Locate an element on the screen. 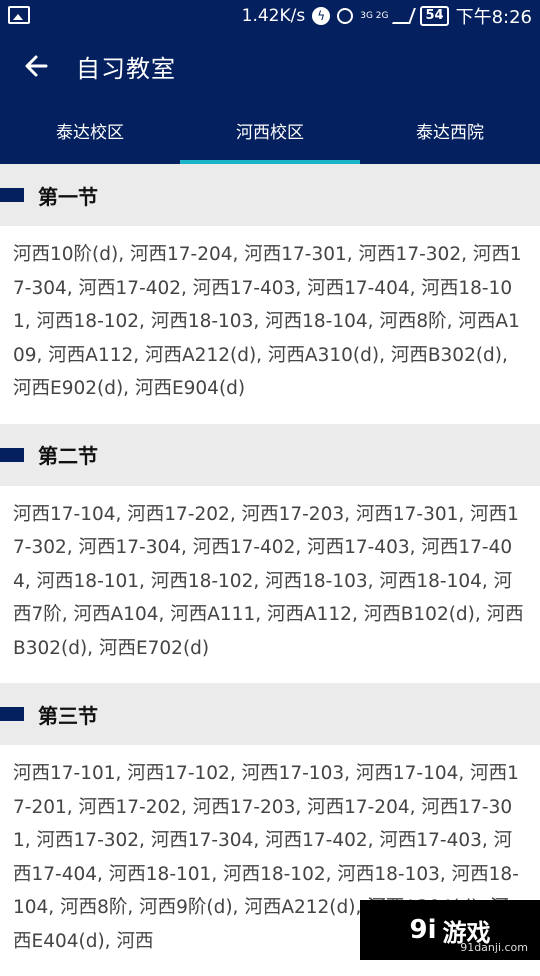 The image size is (540, 976). section-header-1: 第一节 is located at coordinates (270, 195).